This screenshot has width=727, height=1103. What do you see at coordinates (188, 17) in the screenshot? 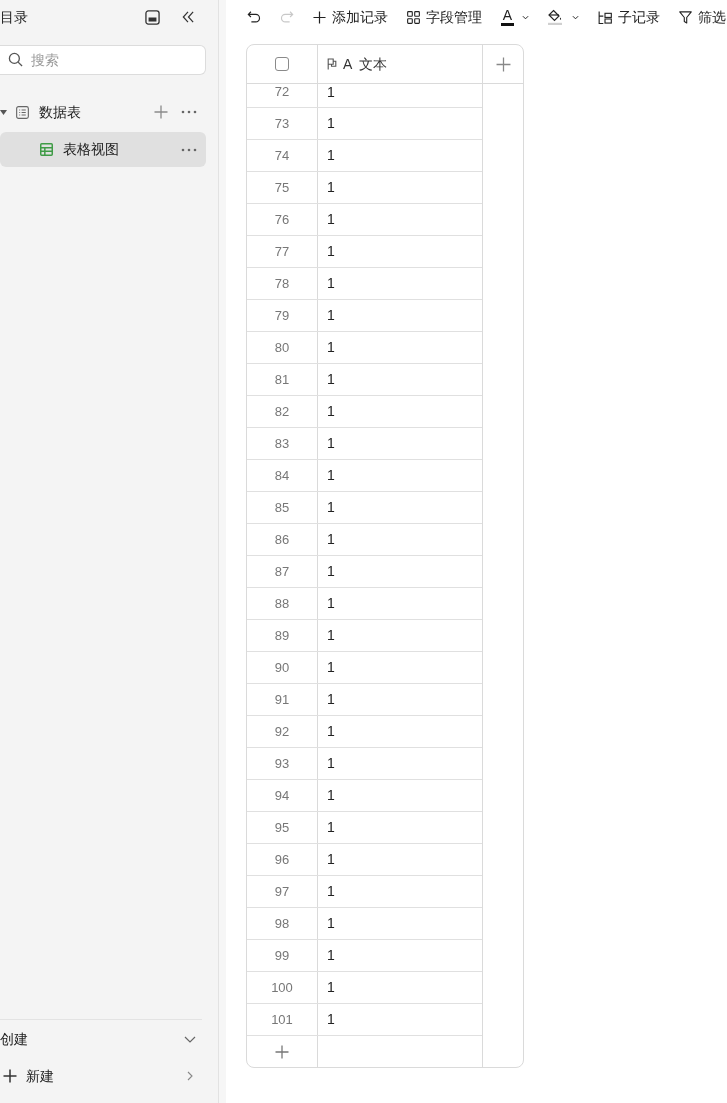
I see `collapse-sidebar-icon` at bounding box center [188, 17].